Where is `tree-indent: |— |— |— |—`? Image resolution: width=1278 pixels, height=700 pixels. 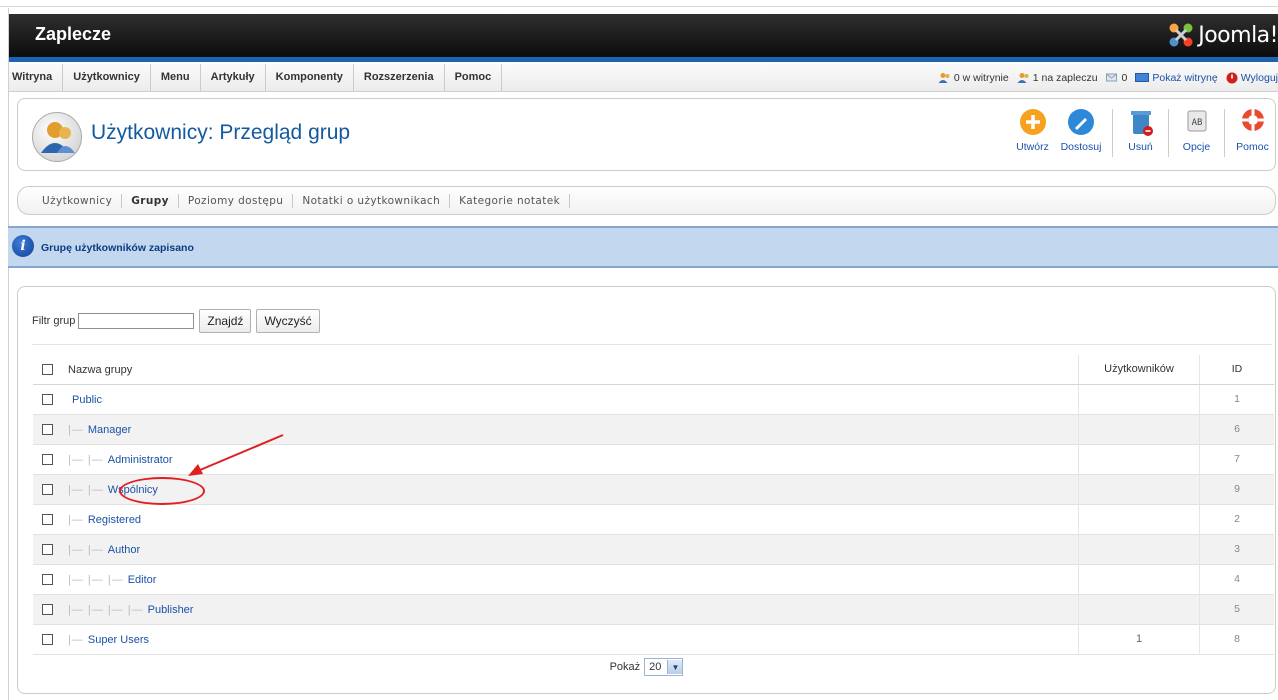 tree-indent: |— |— |— |— is located at coordinates (106, 609).